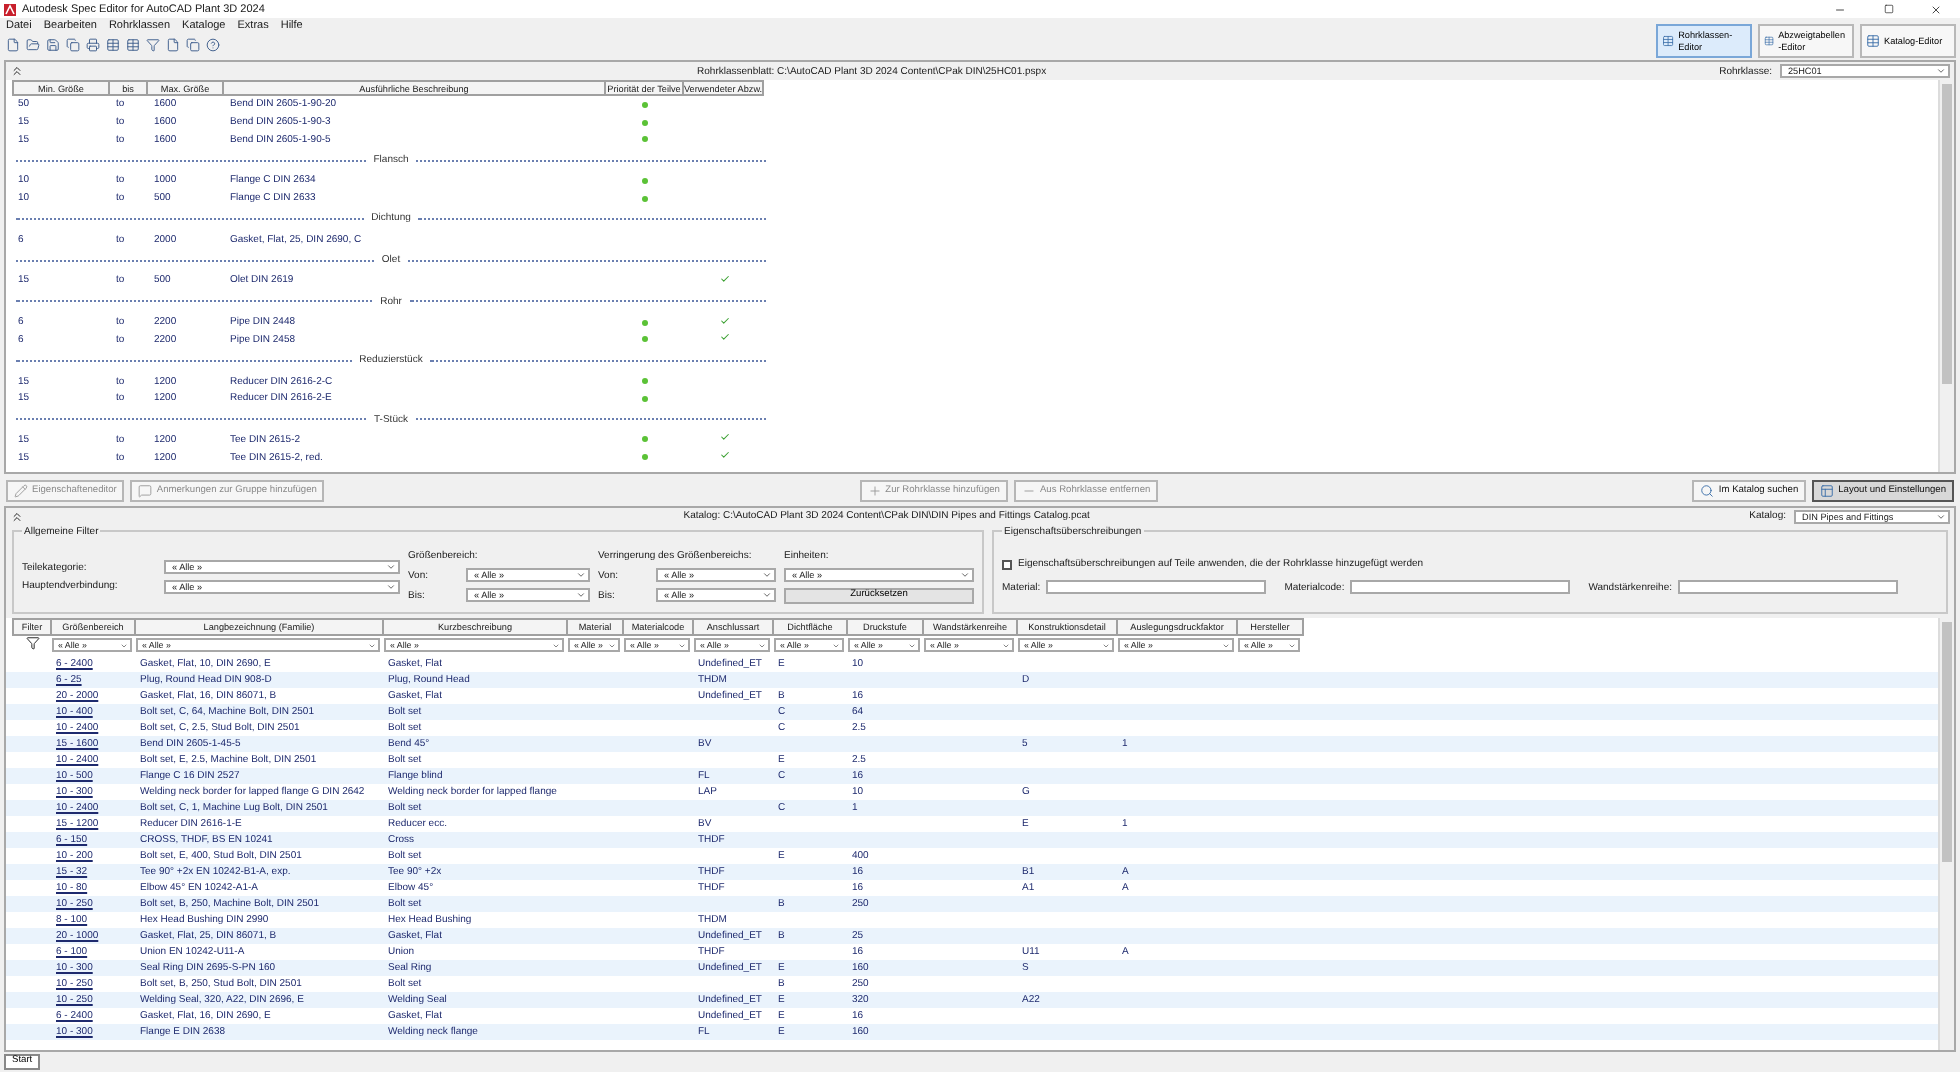 The height and width of the screenshot is (1072, 1960). I want to click on plus-icon, so click(874, 490).